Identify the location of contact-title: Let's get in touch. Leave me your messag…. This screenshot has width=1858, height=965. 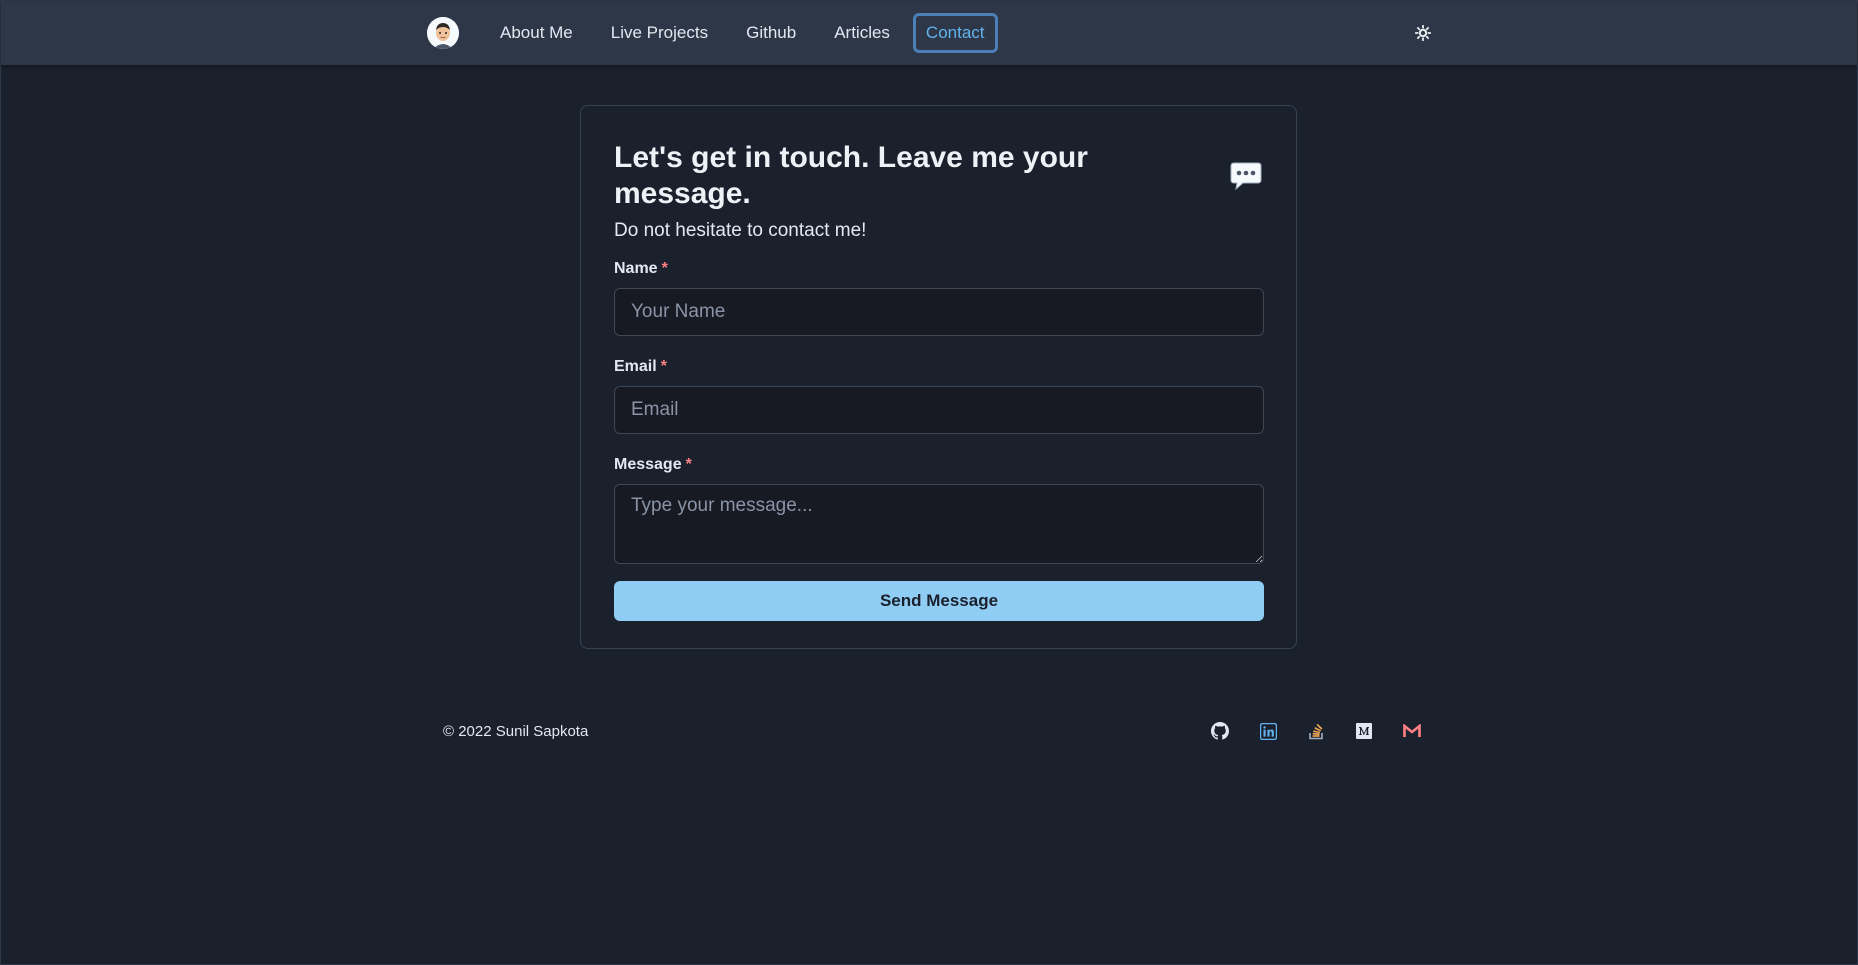
(851, 175).